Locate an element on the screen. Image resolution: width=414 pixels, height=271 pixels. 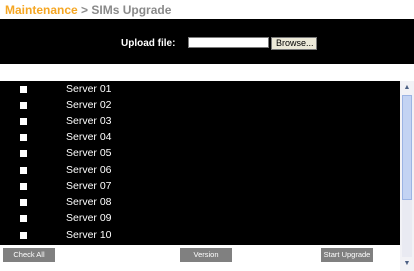
server-label: Server 07 is located at coordinates (89, 186).